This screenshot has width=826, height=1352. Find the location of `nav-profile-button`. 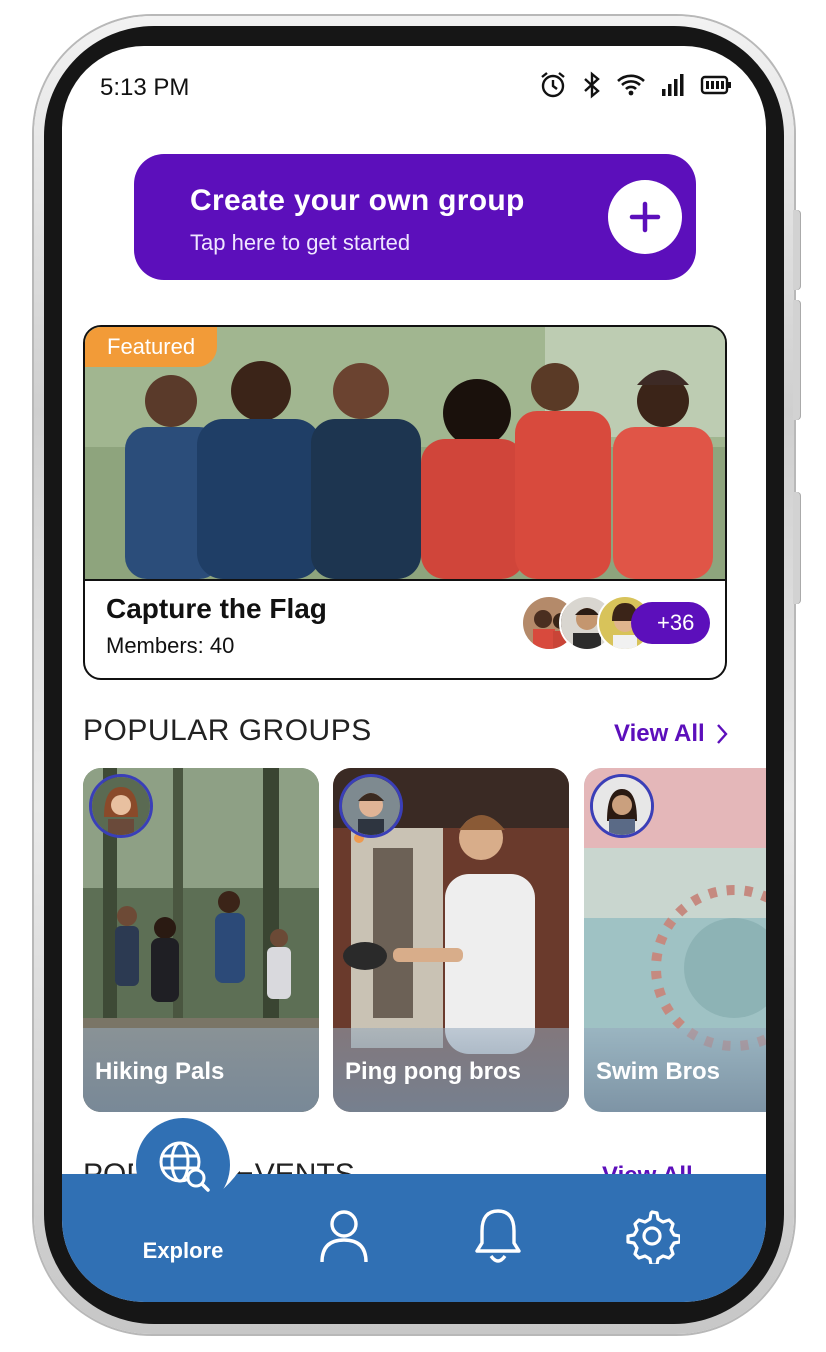

nav-profile-button is located at coordinates (344, 1236).